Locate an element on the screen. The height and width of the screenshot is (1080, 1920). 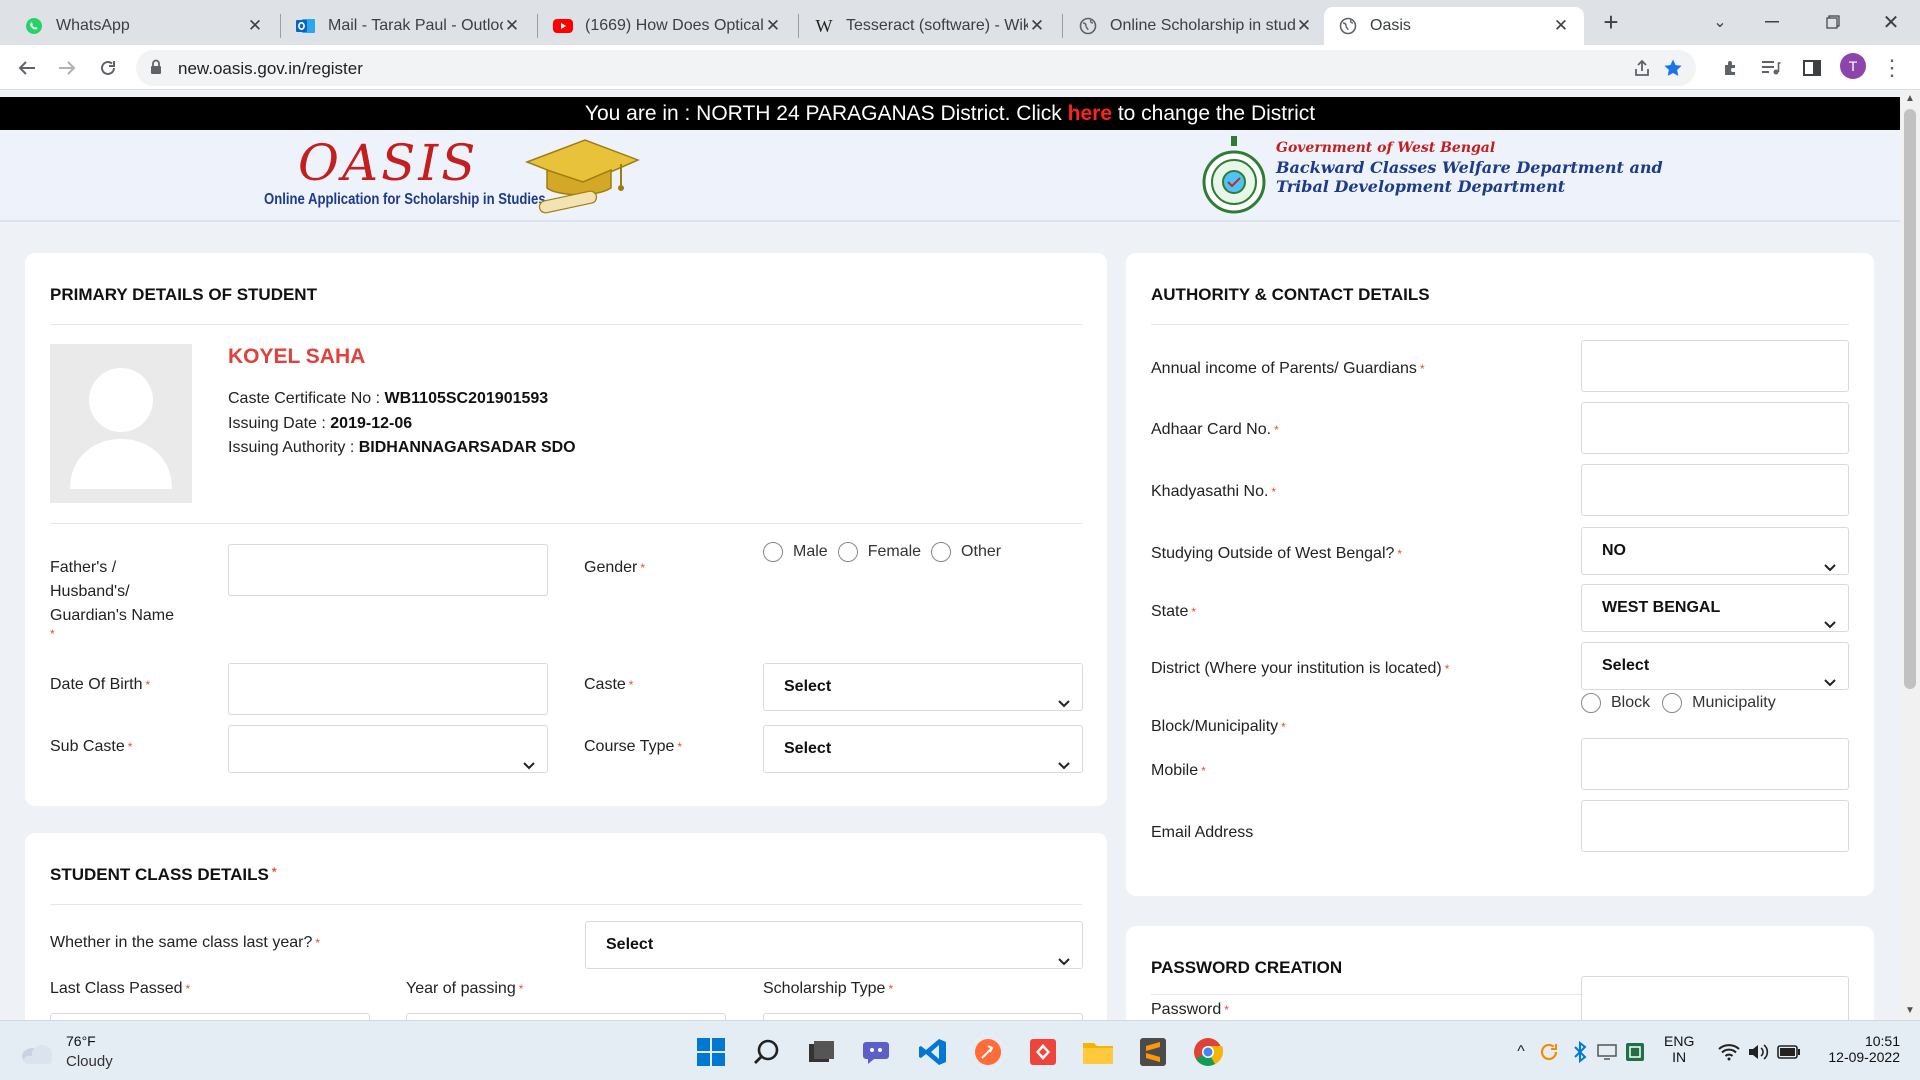
tab-oasis: Oasis ✕ is located at coordinates (1454, 26).